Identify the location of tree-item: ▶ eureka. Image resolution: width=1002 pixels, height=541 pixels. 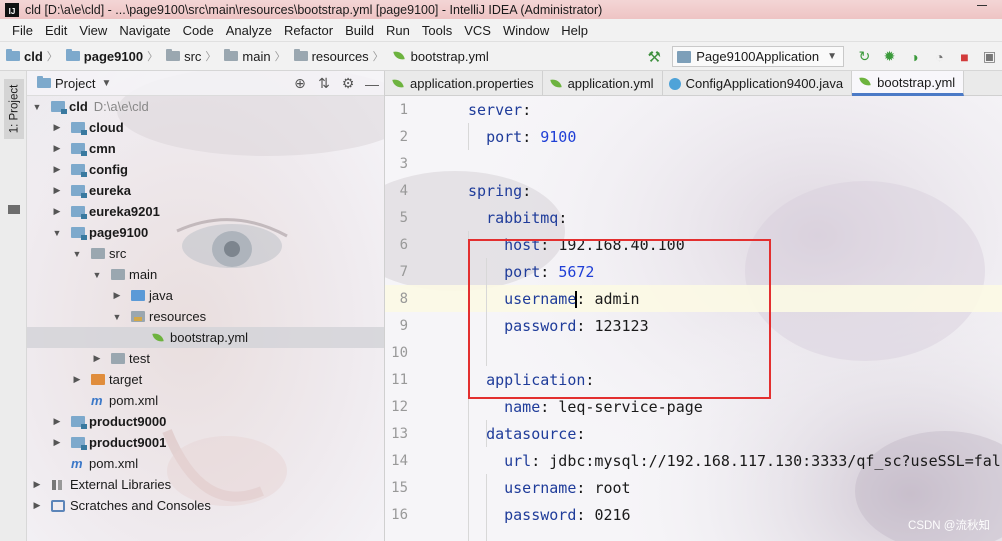
(205, 190).